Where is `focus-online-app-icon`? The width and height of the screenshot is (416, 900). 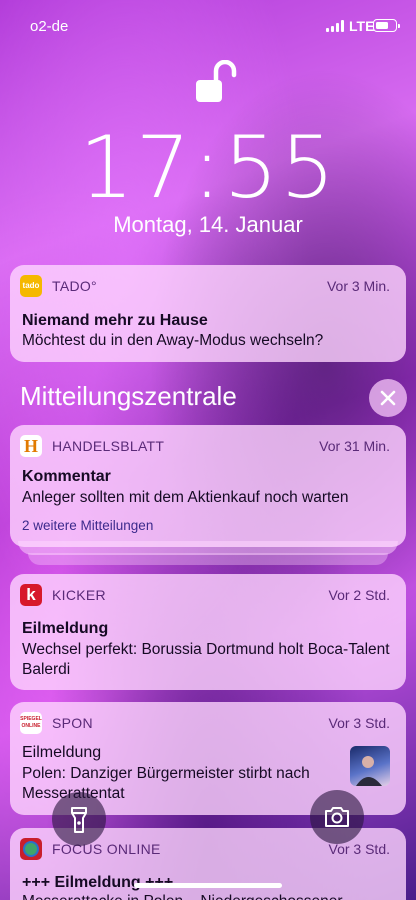
focus-online-app-icon is located at coordinates (31, 849).